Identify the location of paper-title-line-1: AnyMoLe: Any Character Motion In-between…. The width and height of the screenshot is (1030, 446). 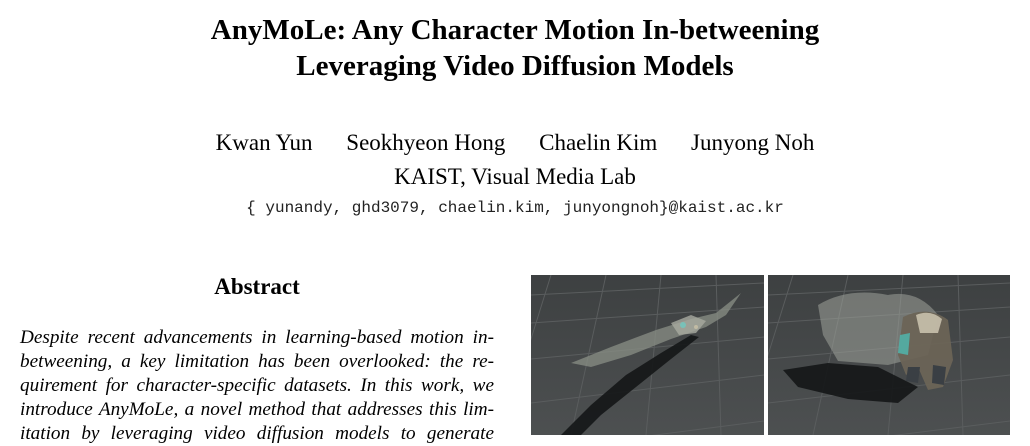
(515, 30).